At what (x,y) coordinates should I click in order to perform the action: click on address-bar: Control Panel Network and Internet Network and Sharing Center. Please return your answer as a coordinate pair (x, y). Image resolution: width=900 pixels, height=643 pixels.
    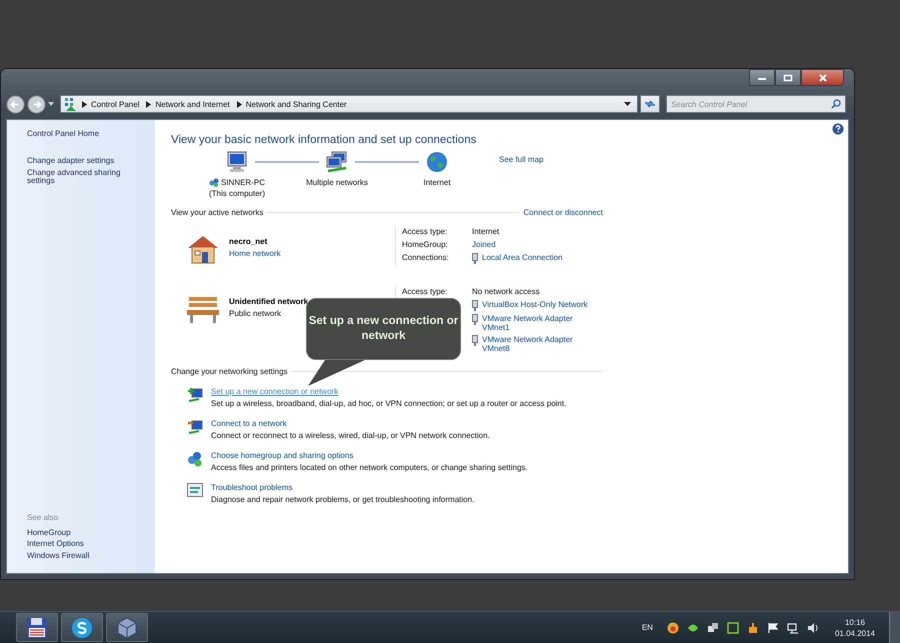
    Looking at the image, I should click on (349, 104).